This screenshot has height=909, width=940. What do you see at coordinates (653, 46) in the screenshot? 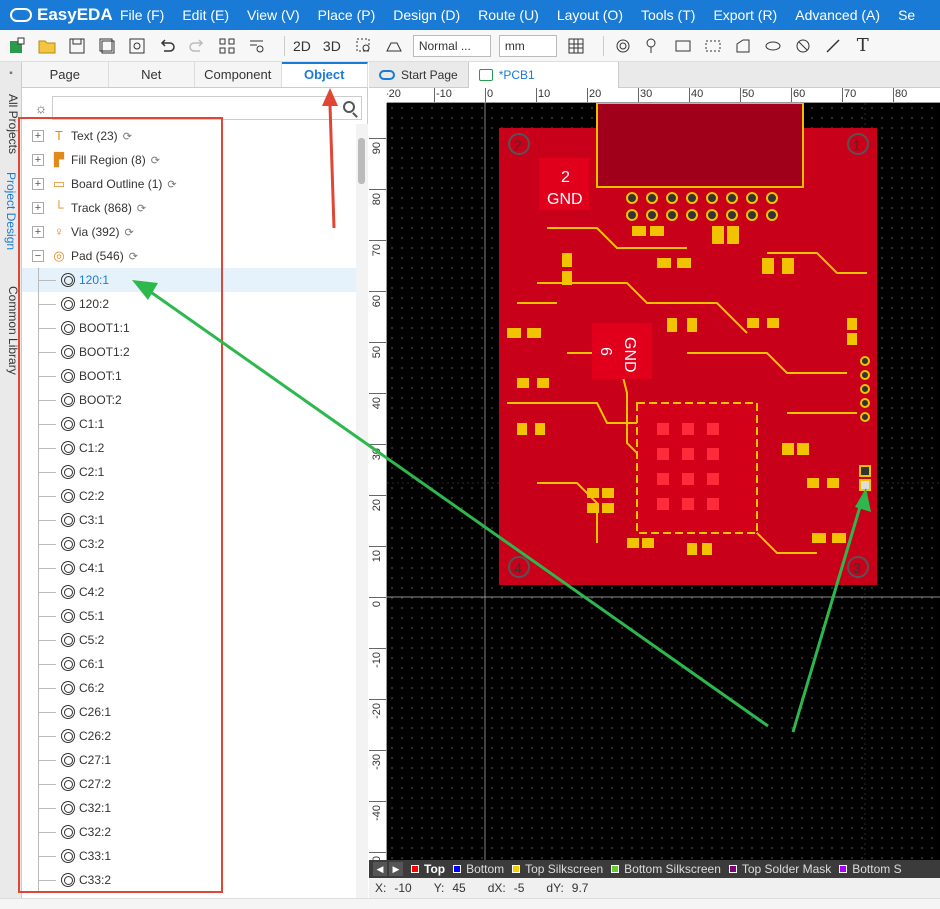
I see `via-tool-icon` at bounding box center [653, 46].